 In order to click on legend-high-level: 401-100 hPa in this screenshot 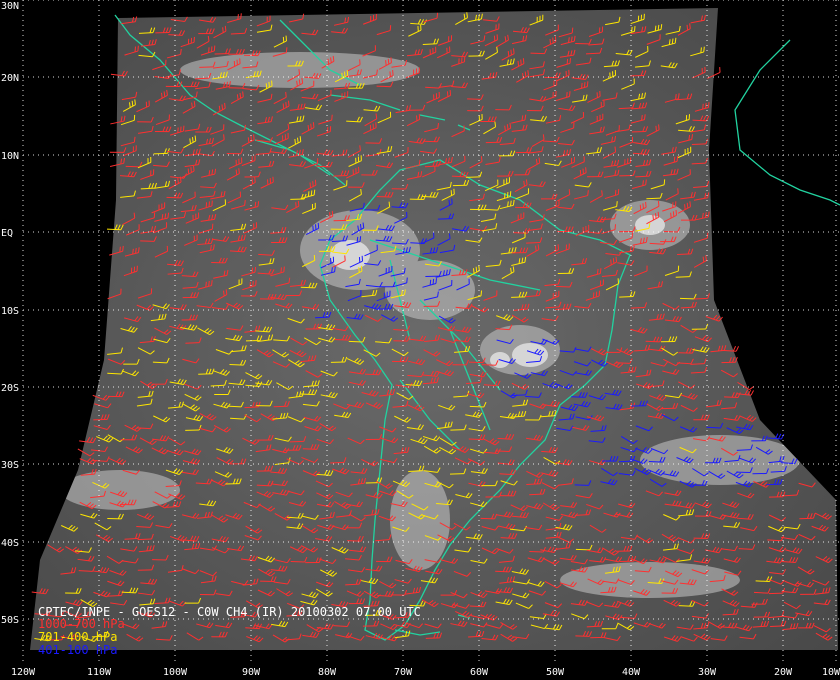, I will do `click(77, 650)`.